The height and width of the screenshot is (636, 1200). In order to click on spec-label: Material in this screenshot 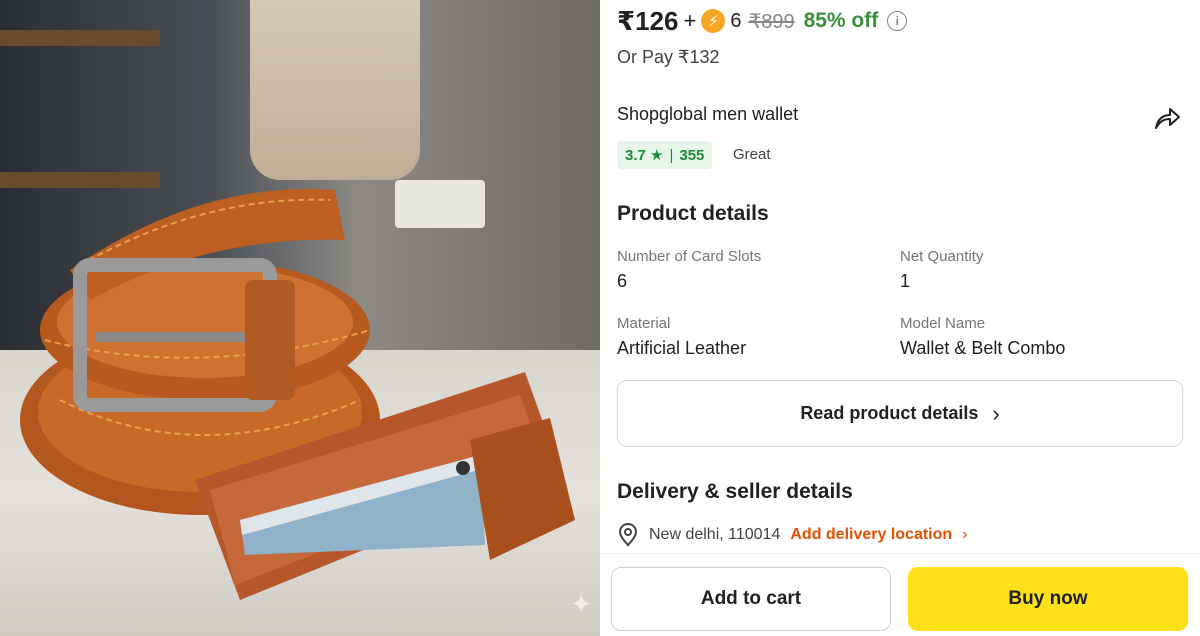, I will do `click(644, 323)`.